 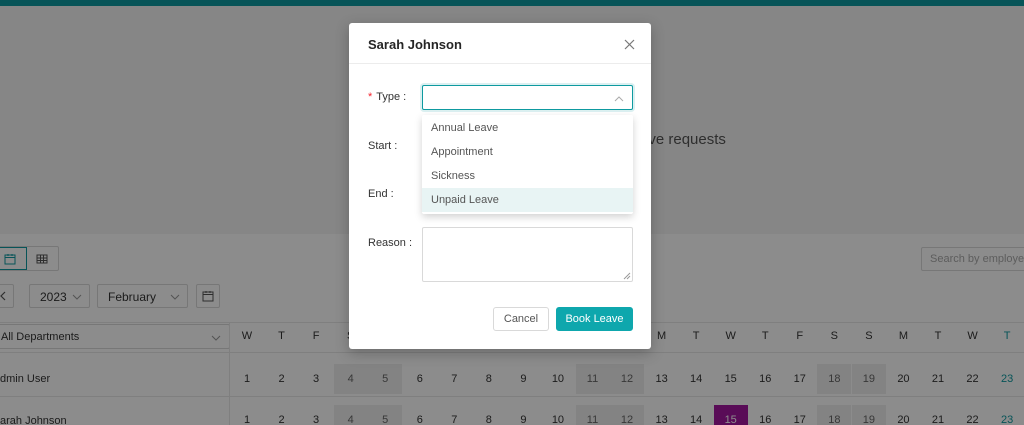 What do you see at coordinates (527, 176) in the screenshot?
I see `type-option-sickness: Sickness` at bounding box center [527, 176].